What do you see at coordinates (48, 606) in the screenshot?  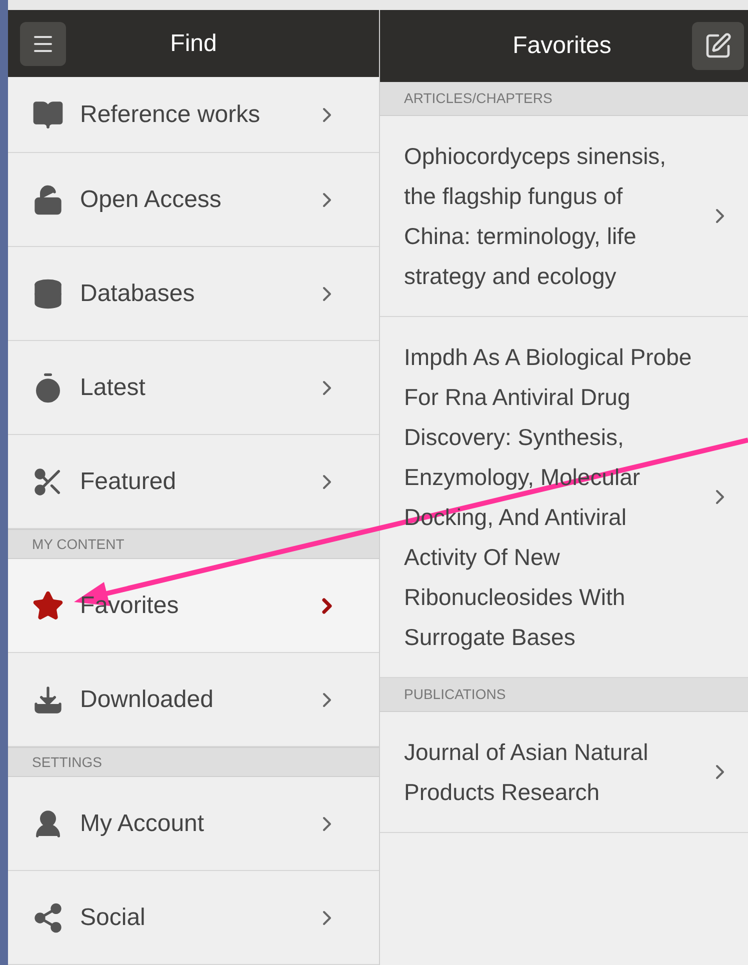 I see `star-icon` at bounding box center [48, 606].